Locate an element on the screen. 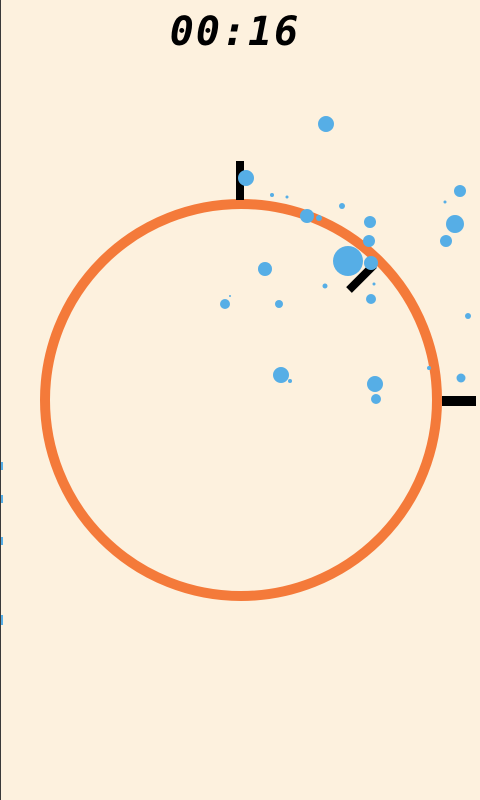  left-edge-ticks is located at coordinates (2, 543).